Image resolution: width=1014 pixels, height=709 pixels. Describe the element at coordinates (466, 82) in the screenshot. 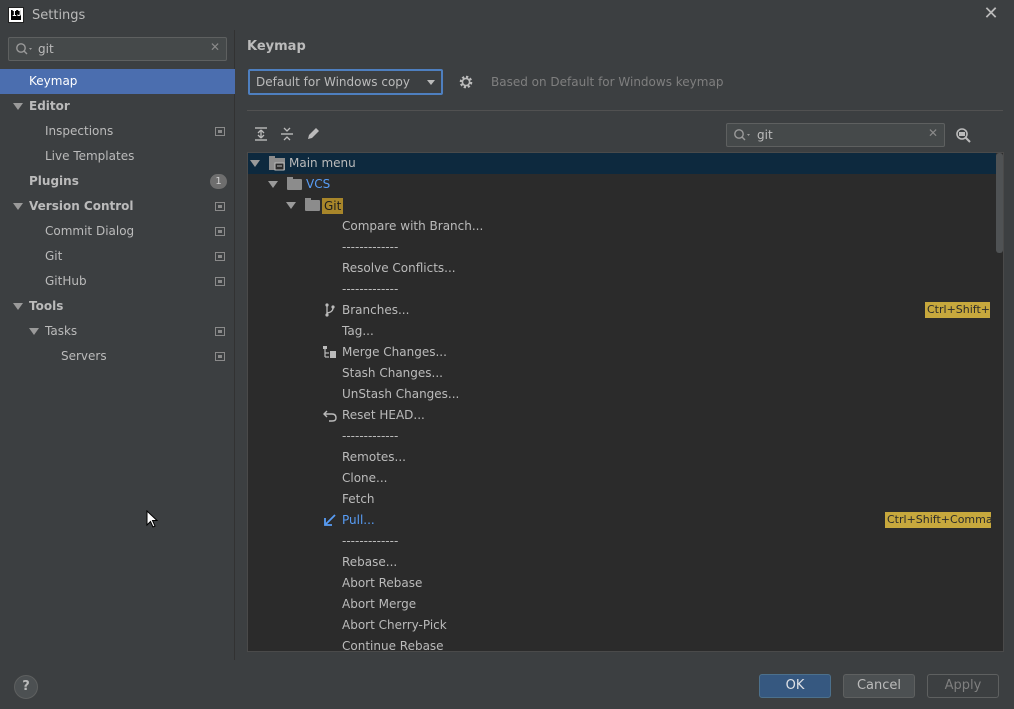

I see `gear-icon` at that location.